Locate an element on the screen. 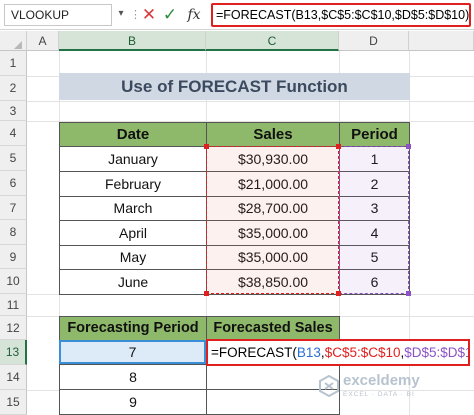 The height and width of the screenshot is (415, 474). cell-forecast-period: 9 is located at coordinates (133, 402).